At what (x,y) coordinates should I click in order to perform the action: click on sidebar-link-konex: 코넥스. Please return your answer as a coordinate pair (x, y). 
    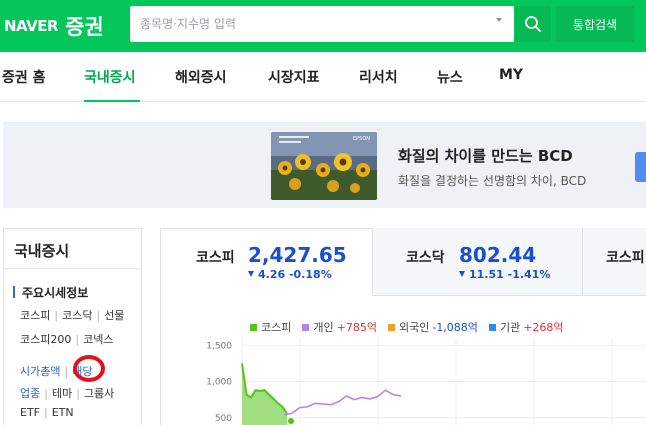
    Looking at the image, I should click on (98, 339).